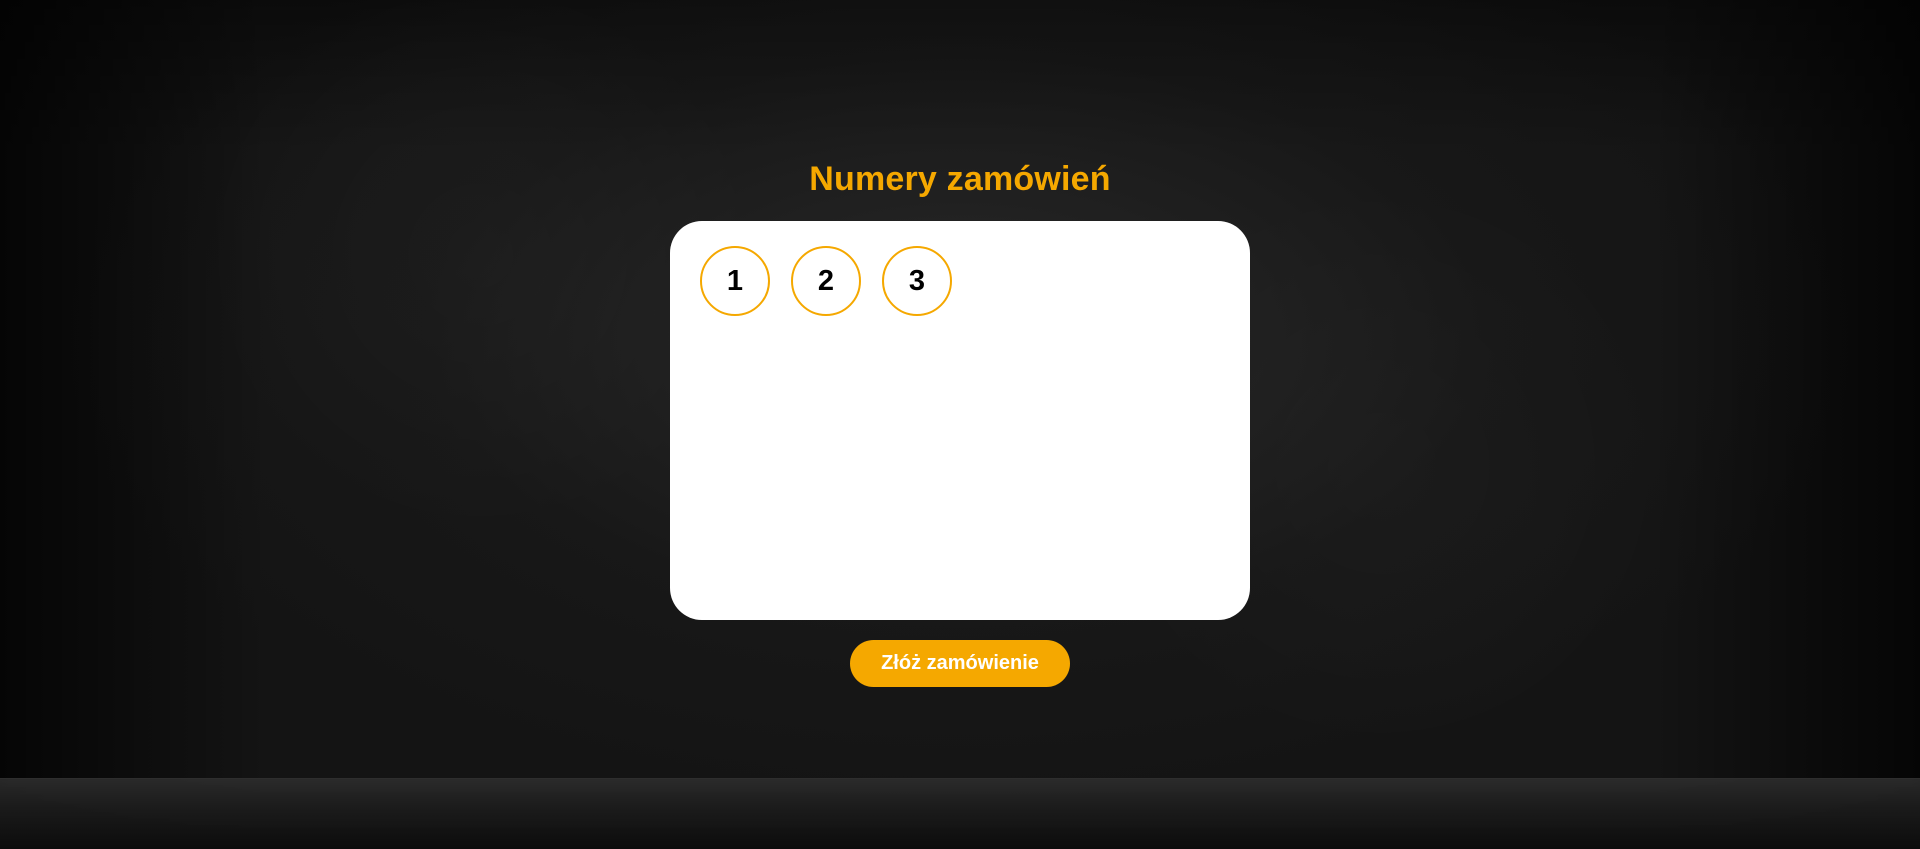 This screenshot has width=1920, height=849. Describe the element at coordinates (960, 663) in the screenshot. I see `place-order-button: Złóż zamówienie` at that location.